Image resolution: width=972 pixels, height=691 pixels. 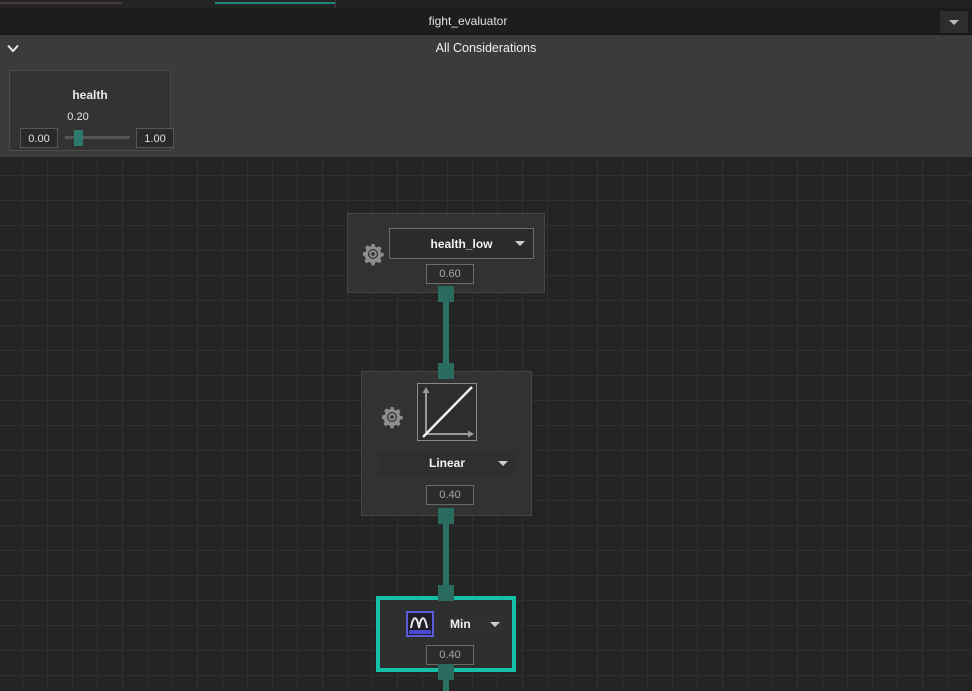 I want to click on parameter-slider, so click(x=97, y=138).